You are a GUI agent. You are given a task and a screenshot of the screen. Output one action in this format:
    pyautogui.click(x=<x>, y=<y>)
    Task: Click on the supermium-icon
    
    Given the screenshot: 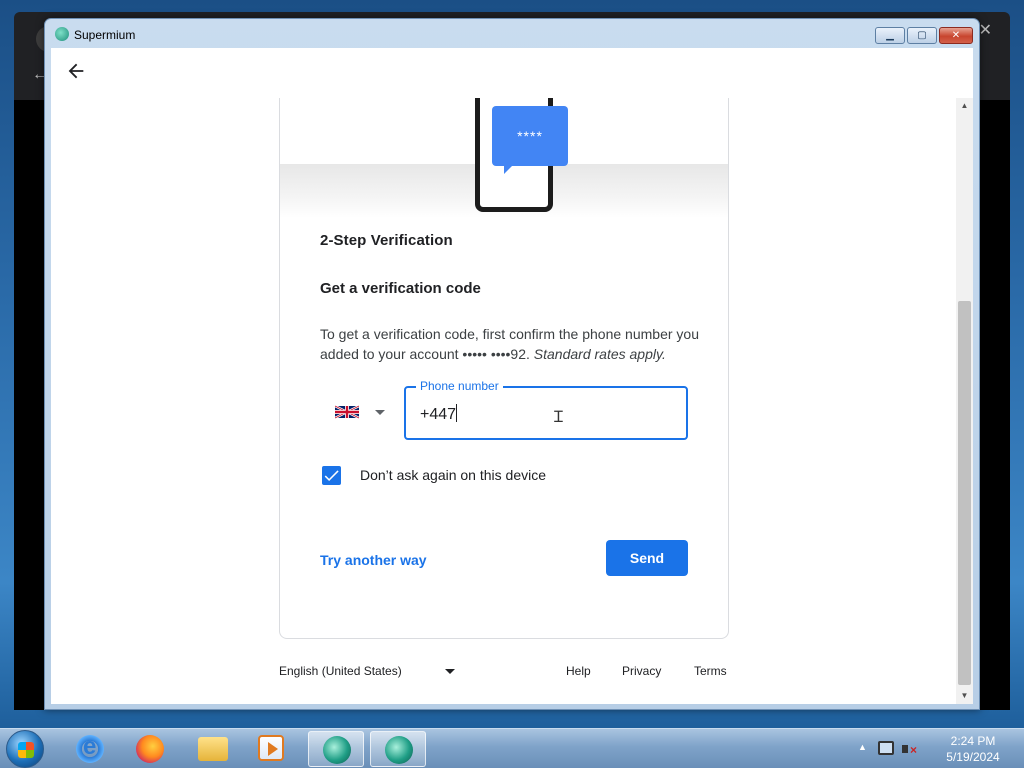 What is the action you would take?
    pyautogui.click(x=399, y=750)
    